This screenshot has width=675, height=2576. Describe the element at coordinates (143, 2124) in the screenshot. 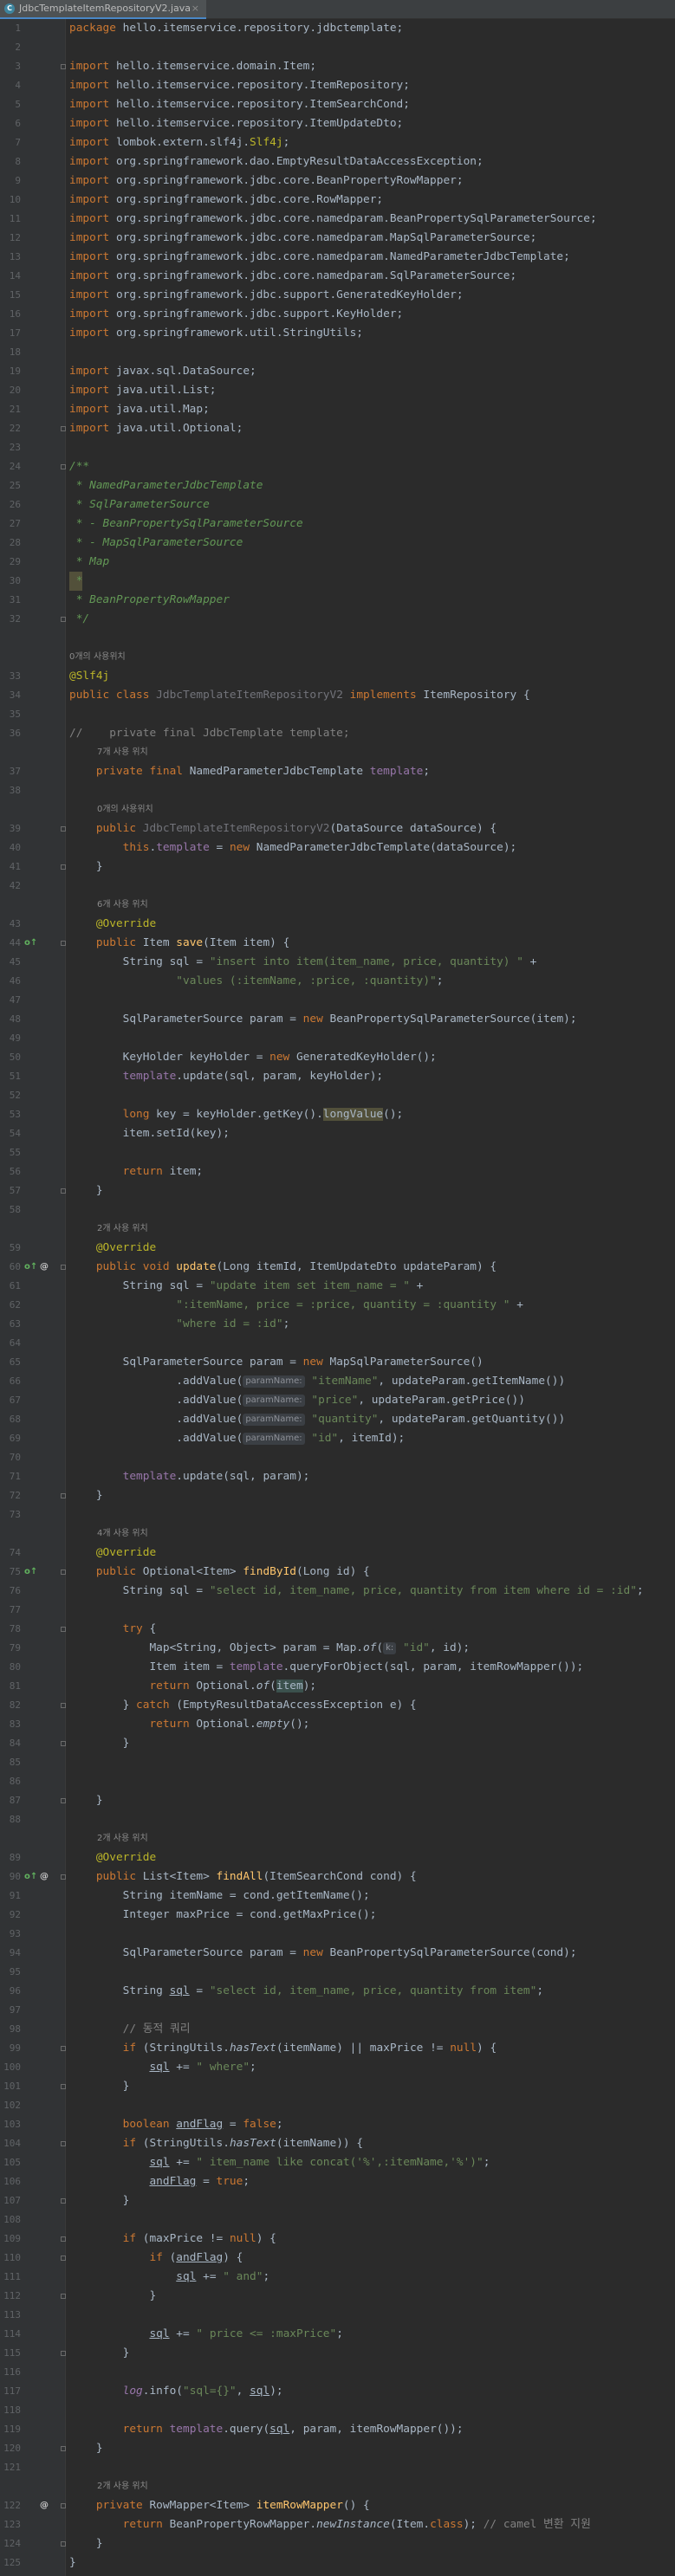

I see `code-line-103: 103 boolean andFlag = false;` at that location.